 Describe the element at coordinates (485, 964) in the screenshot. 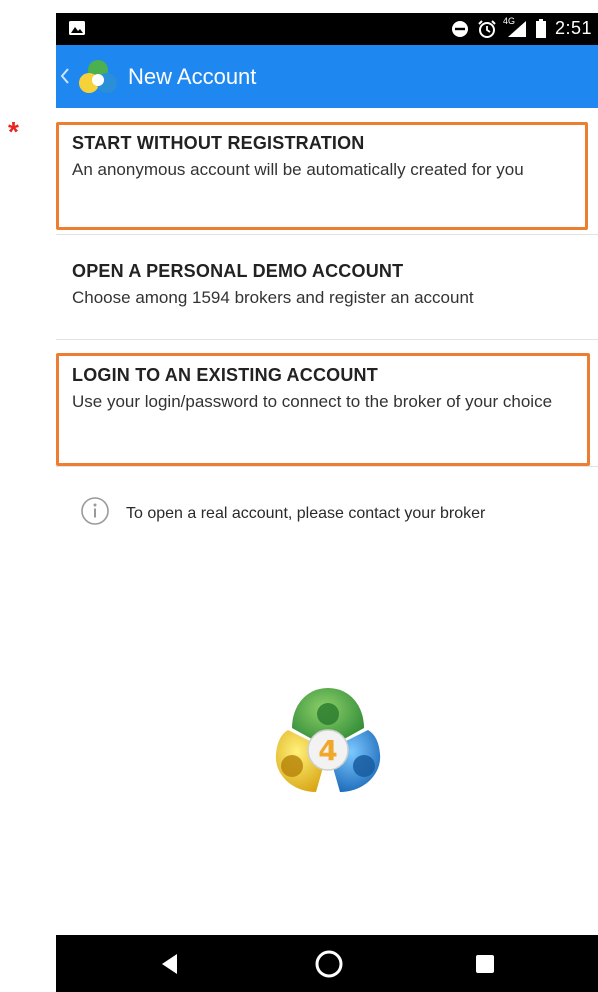

I see `recents-square-icon` at that location.